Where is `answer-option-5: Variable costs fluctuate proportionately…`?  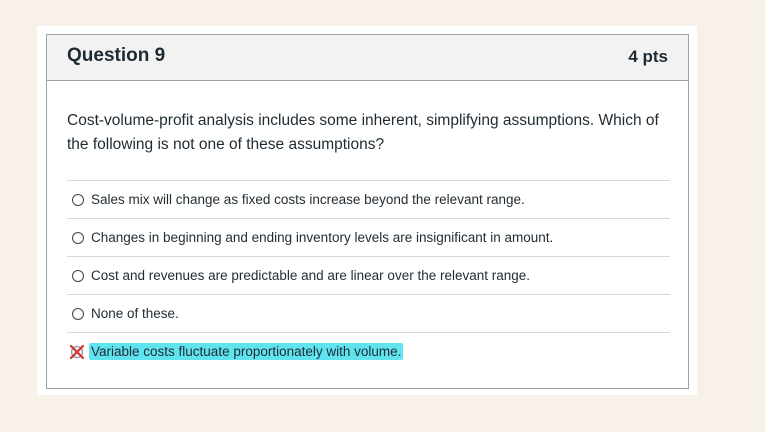
answer-option-5: Variable costs fluctuate proportionately… is located at coordinates (368, 351).